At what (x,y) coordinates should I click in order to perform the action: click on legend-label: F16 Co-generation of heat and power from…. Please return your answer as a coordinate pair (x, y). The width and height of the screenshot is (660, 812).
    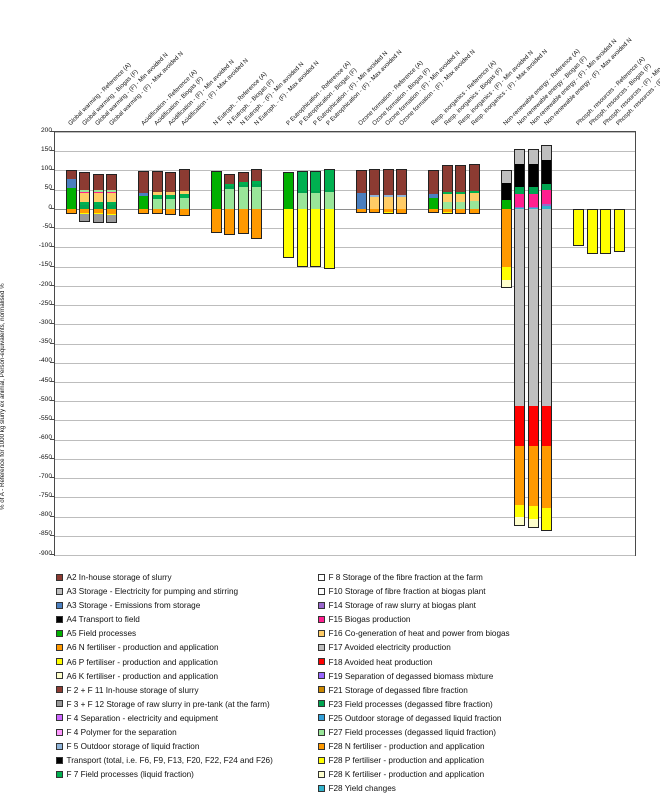
    Looking at the image, I should click on (419, 634).